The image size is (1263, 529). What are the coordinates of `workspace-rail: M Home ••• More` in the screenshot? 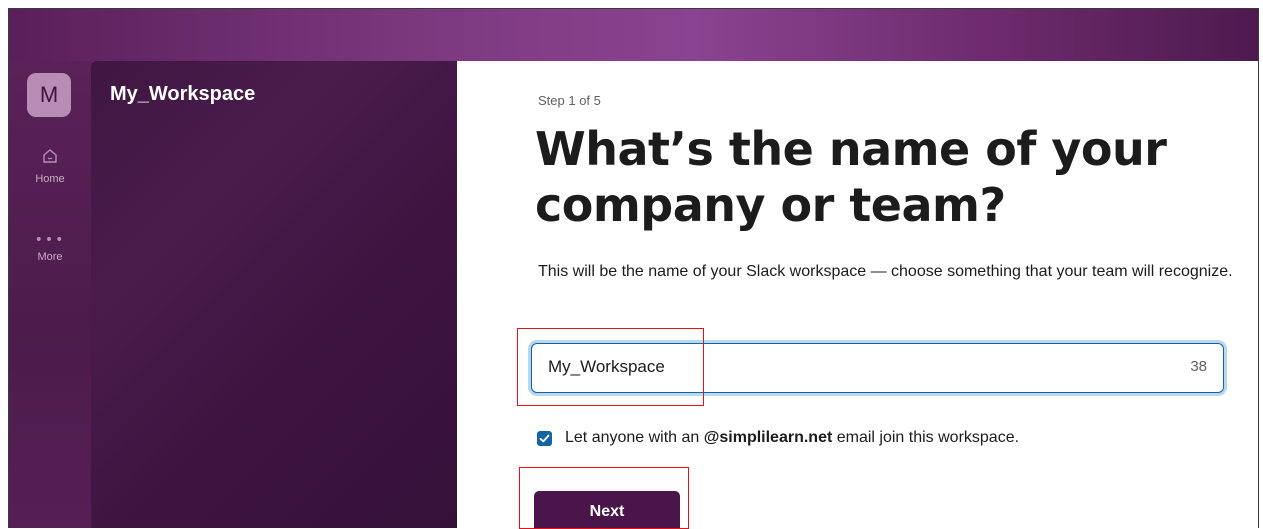 It's located at (50, 294).